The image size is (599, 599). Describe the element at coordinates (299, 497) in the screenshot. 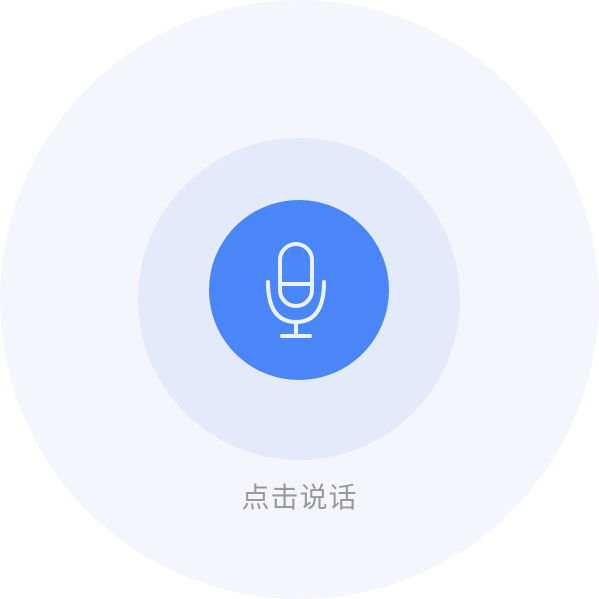

I see `tap-to-speak-label: 点击说话` at that location.